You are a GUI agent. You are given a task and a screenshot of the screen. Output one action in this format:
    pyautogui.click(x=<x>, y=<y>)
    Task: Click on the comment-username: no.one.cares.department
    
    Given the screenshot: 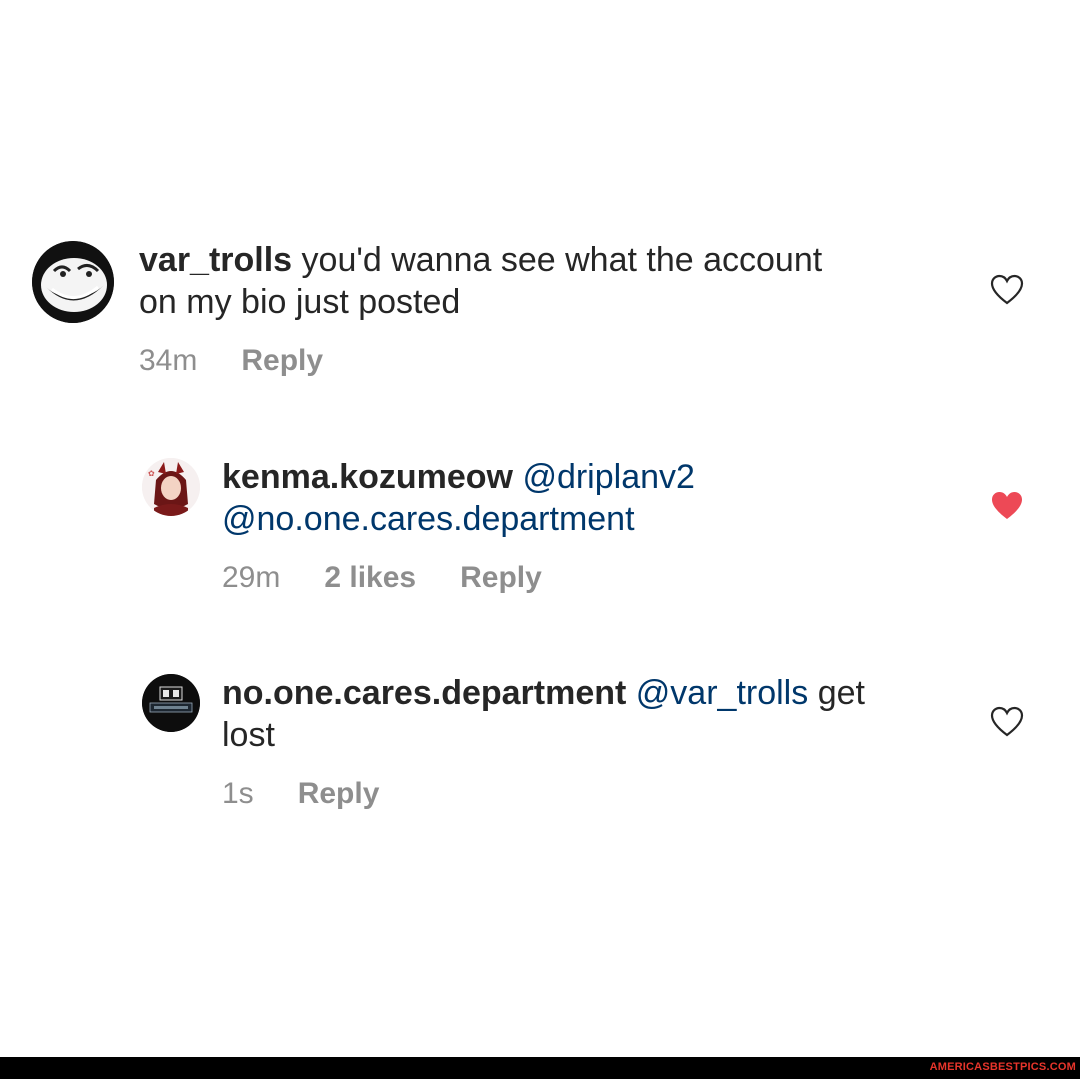 What is the action you would take?
    pyautogui.click(x=424, y=693)
    